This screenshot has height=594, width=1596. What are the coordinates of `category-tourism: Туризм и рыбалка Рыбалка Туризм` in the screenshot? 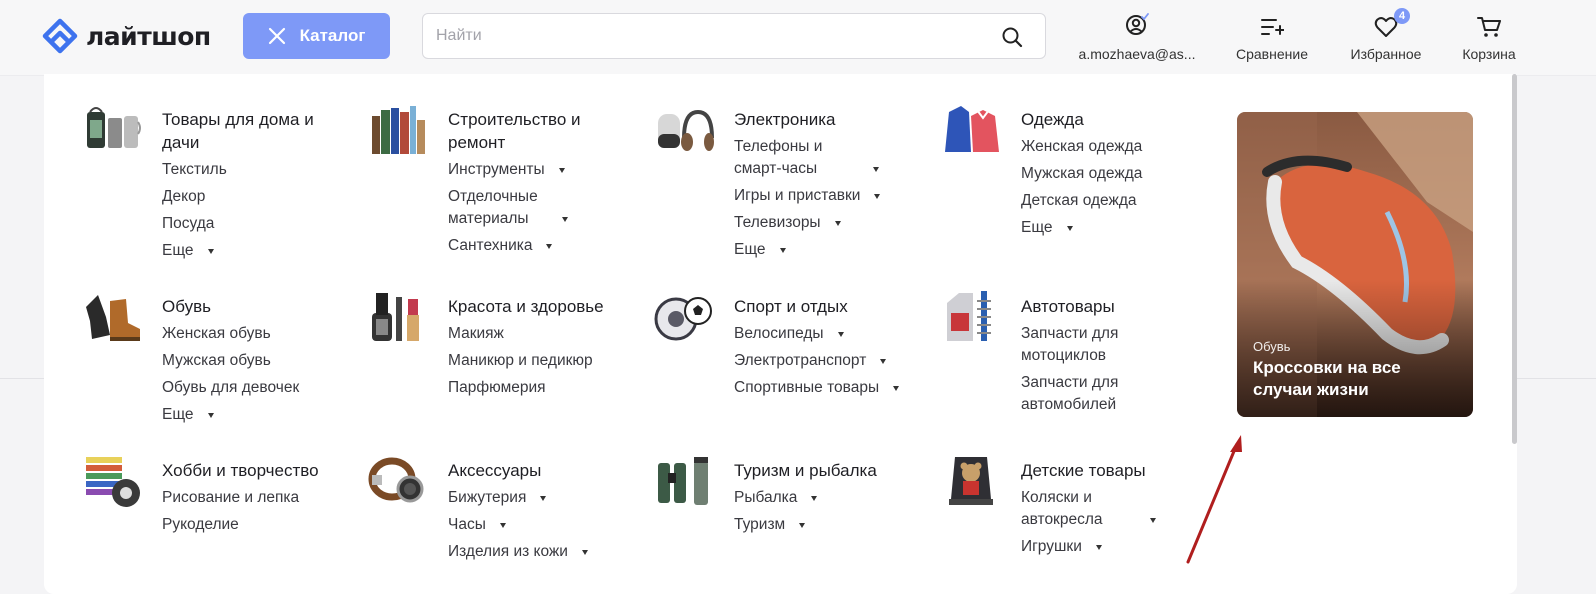 It's located at (788, 499).